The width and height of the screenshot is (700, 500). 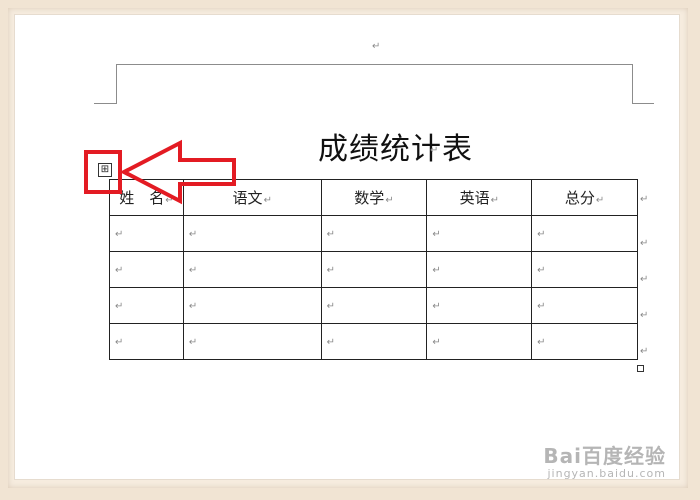 I want to click on header-boundary-right-vertical, so click(x=632, y=84).